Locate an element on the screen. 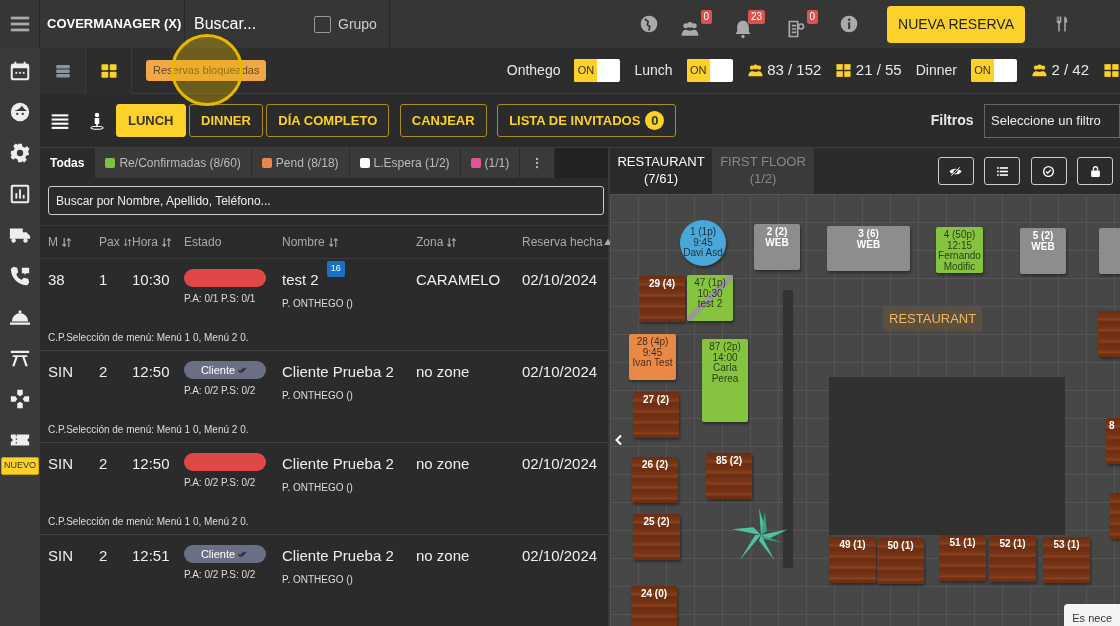 The image size is (1120, 626). filter-tab: Todas is located at coordinates (68, 163).